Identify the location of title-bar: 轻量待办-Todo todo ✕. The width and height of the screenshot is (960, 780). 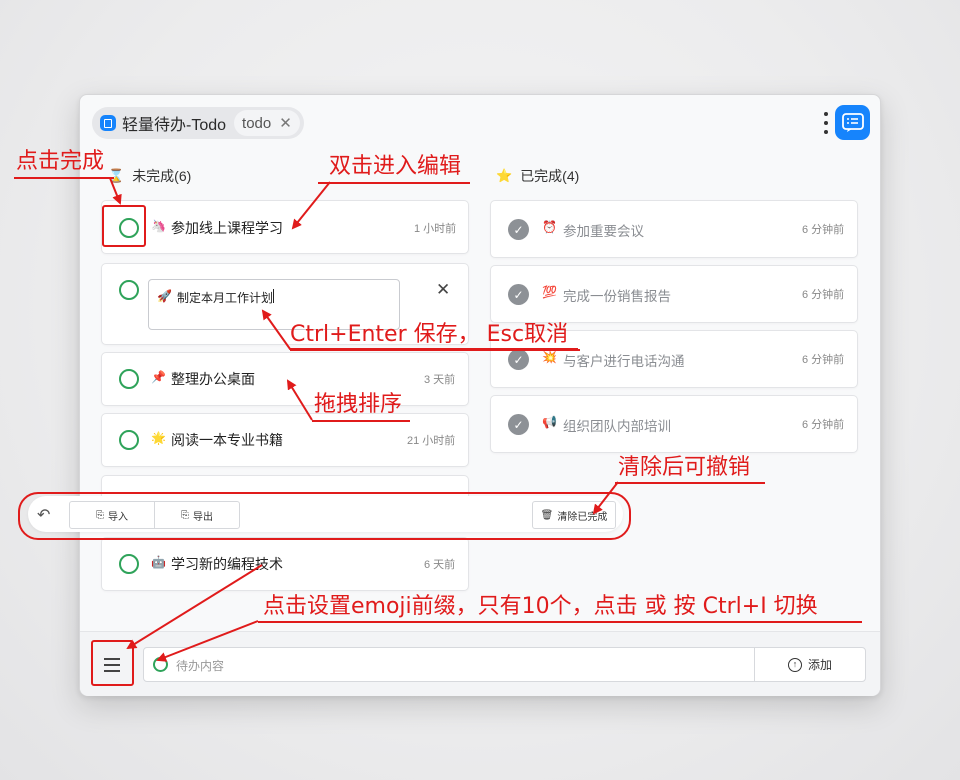
(480, 123).